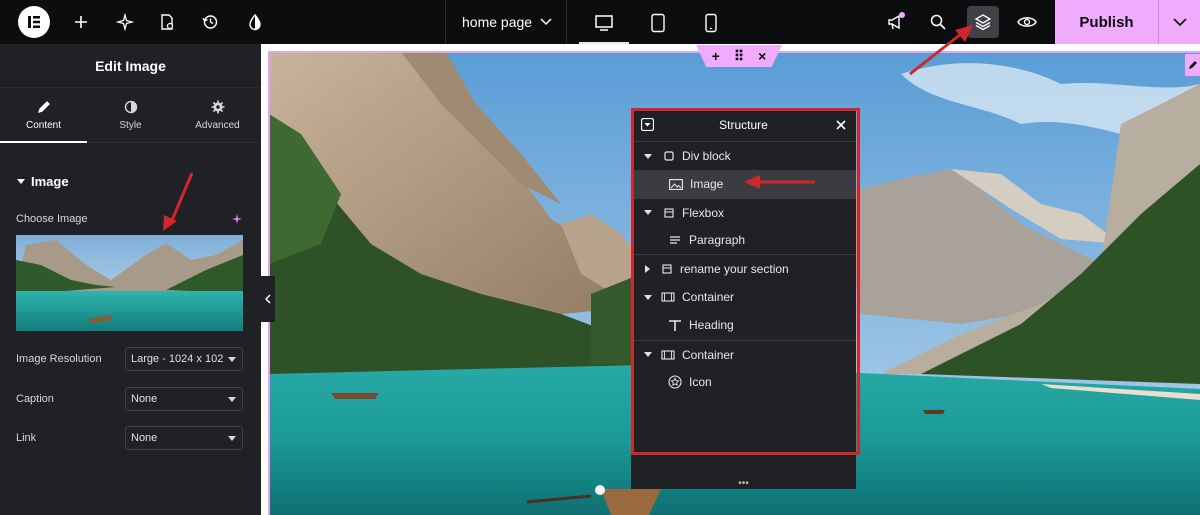 The height and width of the screenshot is (515, 1200). I want to click on image-resolution-label: Image Resolution, so click(59, 359).